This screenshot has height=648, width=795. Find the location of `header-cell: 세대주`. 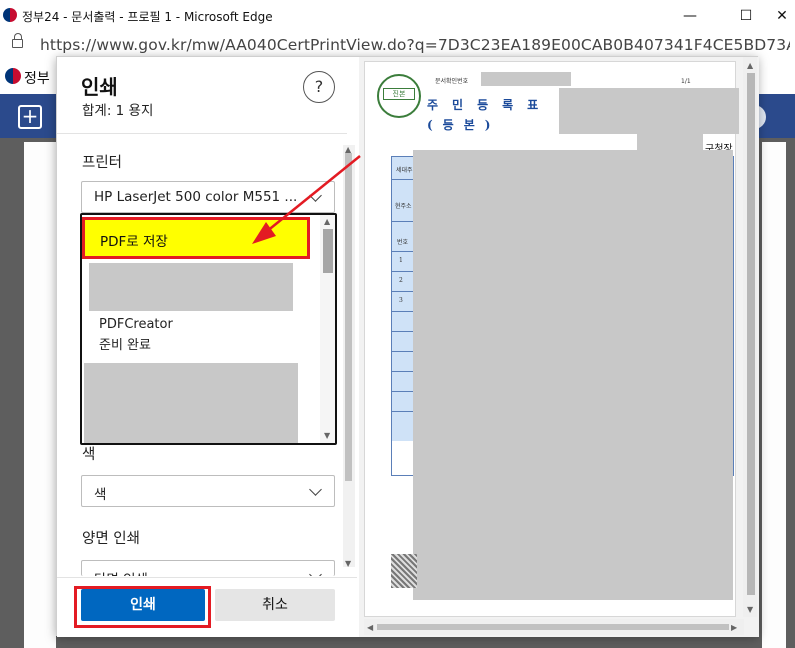

header-cell: 세대주 is located at coordinates (404, 170).